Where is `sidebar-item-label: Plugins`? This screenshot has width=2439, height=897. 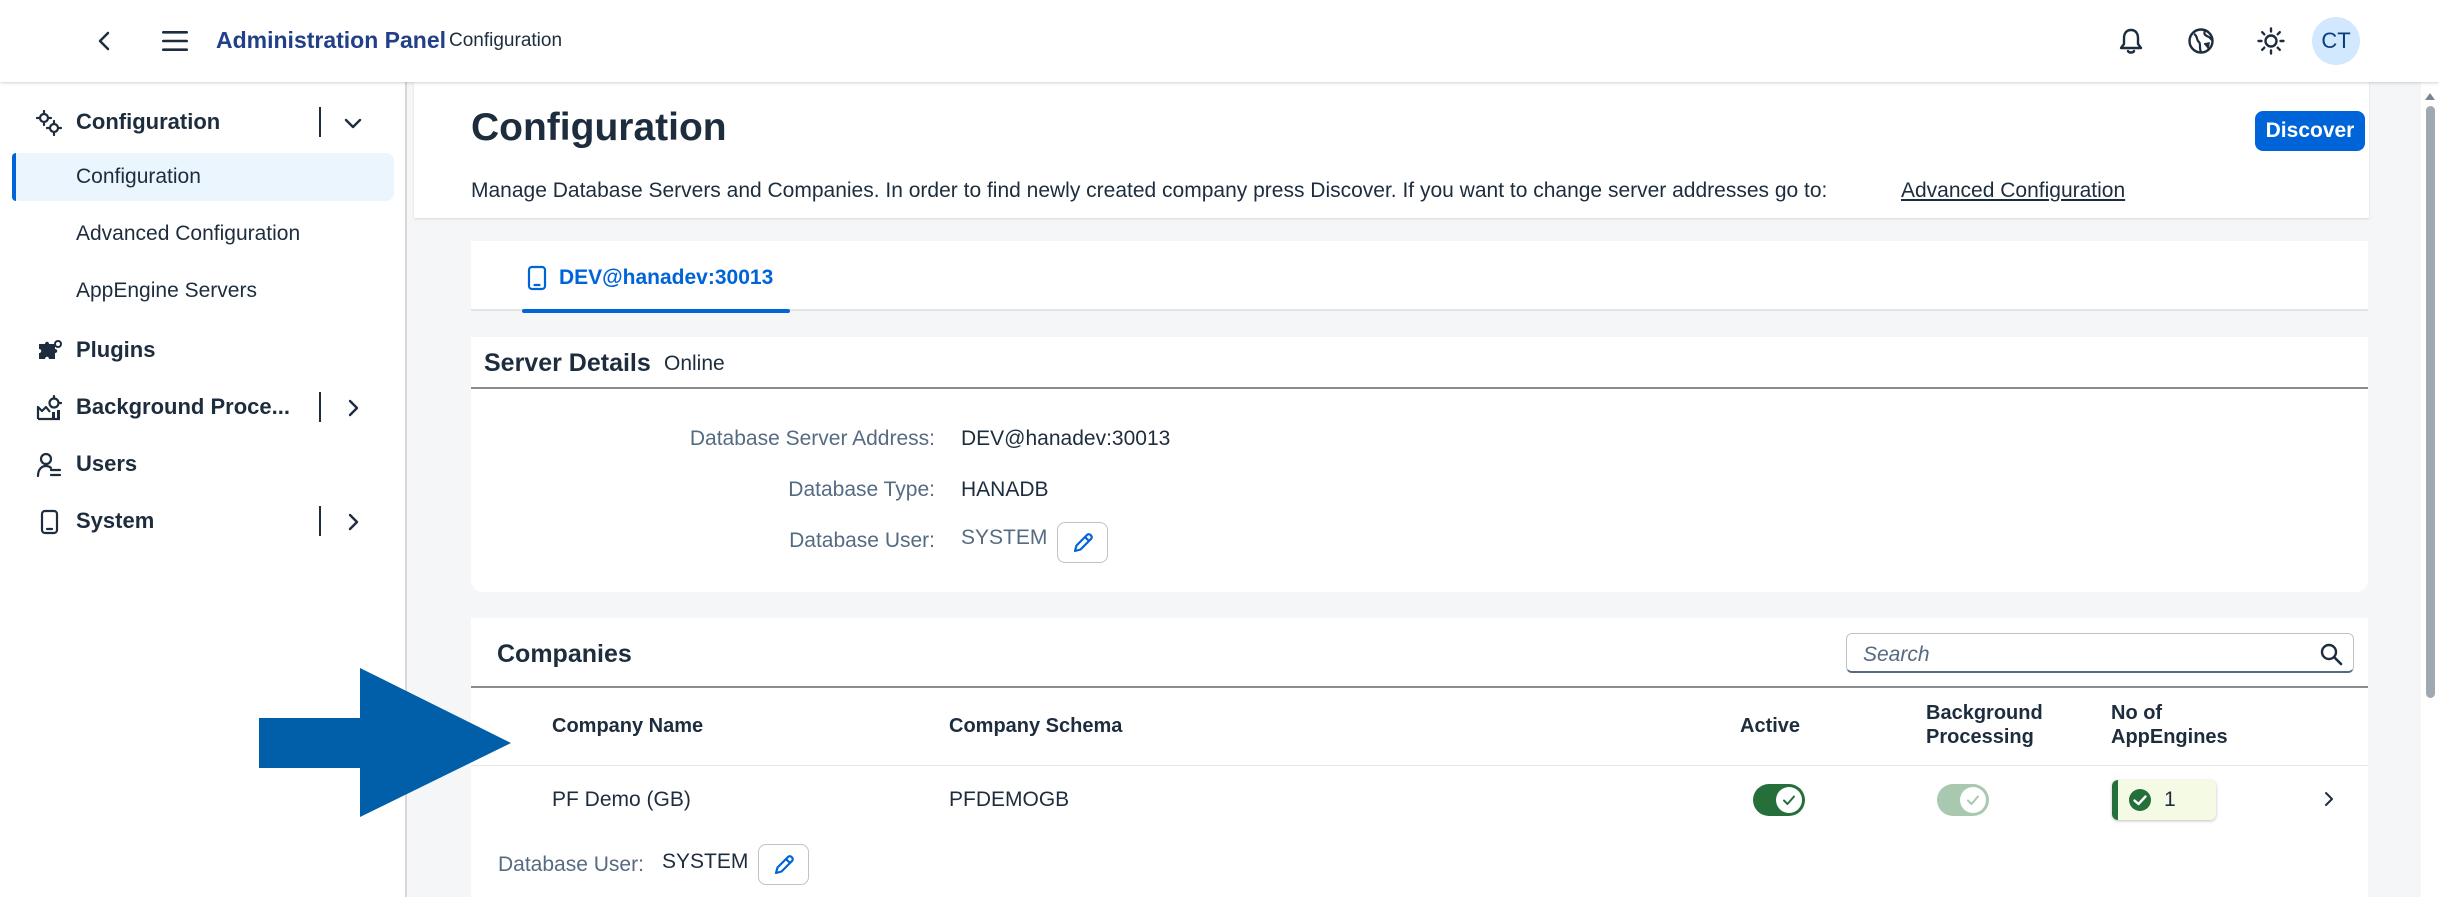
sidebar-item-label: Plugins is located at coordinates (116, 349).